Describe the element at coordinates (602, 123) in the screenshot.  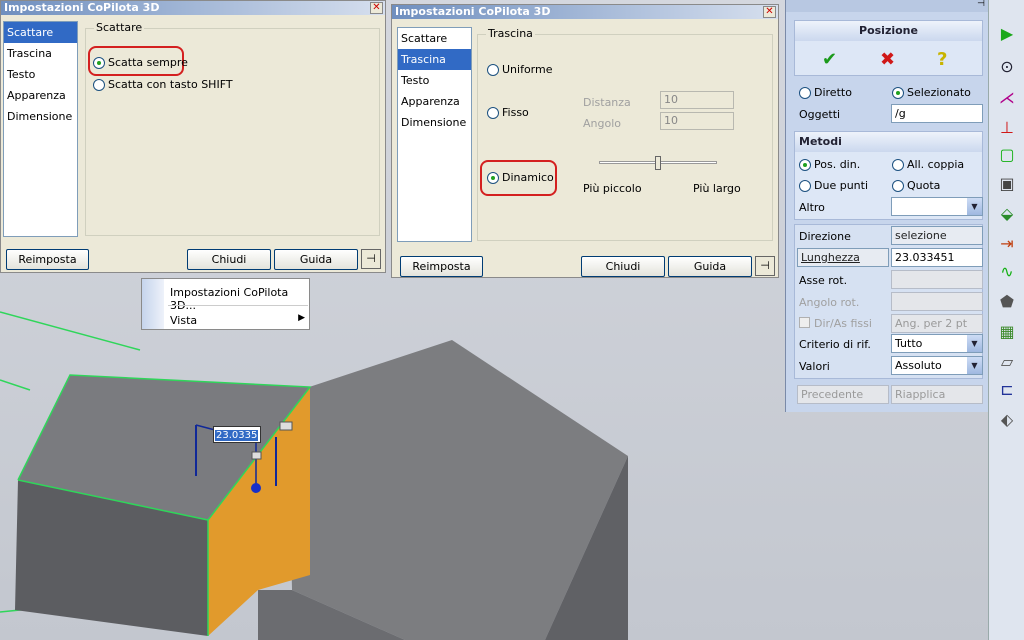
I see `angle-label: Angolo` at that location.